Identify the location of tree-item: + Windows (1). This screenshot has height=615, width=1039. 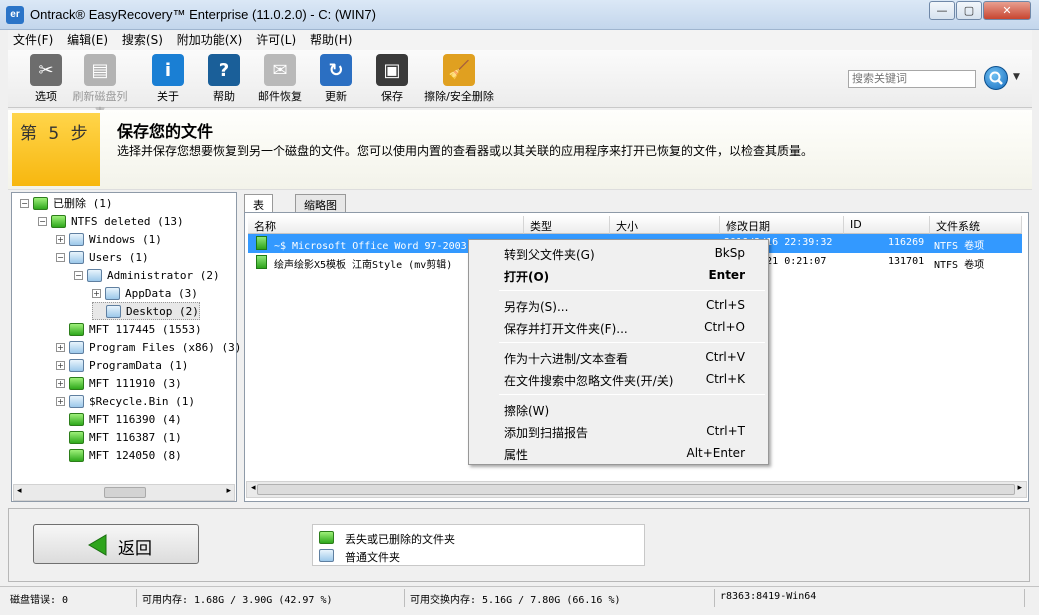
(109, 239).